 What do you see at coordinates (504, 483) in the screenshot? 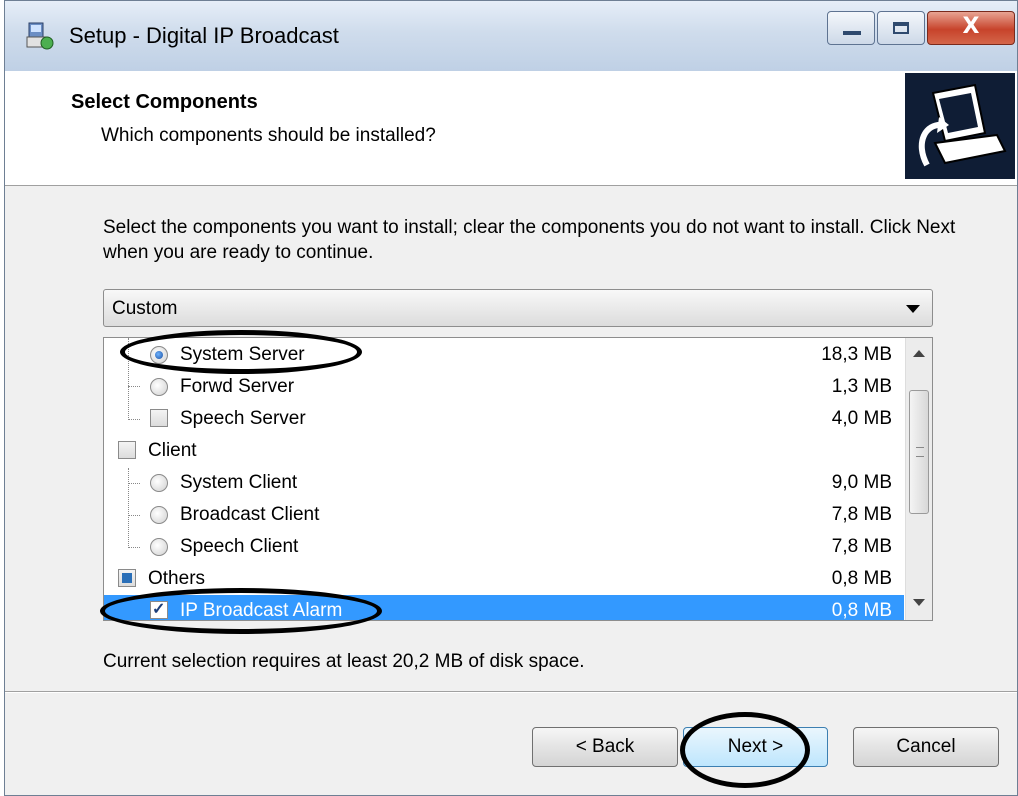
I see `list-item: System Client 9,0 MB` at bounding box center [504, 483].